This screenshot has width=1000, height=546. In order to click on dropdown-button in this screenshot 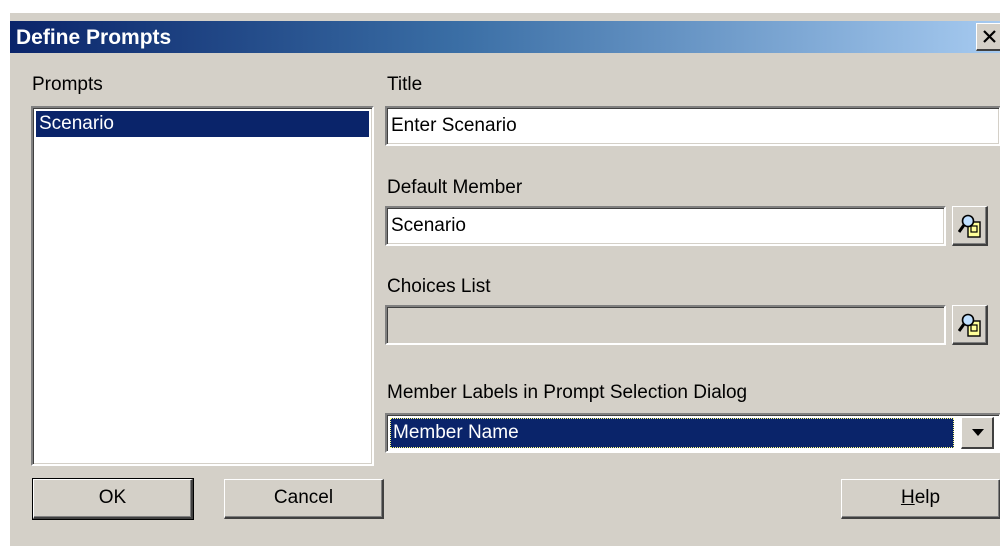, I will do `click(977, 433)`.